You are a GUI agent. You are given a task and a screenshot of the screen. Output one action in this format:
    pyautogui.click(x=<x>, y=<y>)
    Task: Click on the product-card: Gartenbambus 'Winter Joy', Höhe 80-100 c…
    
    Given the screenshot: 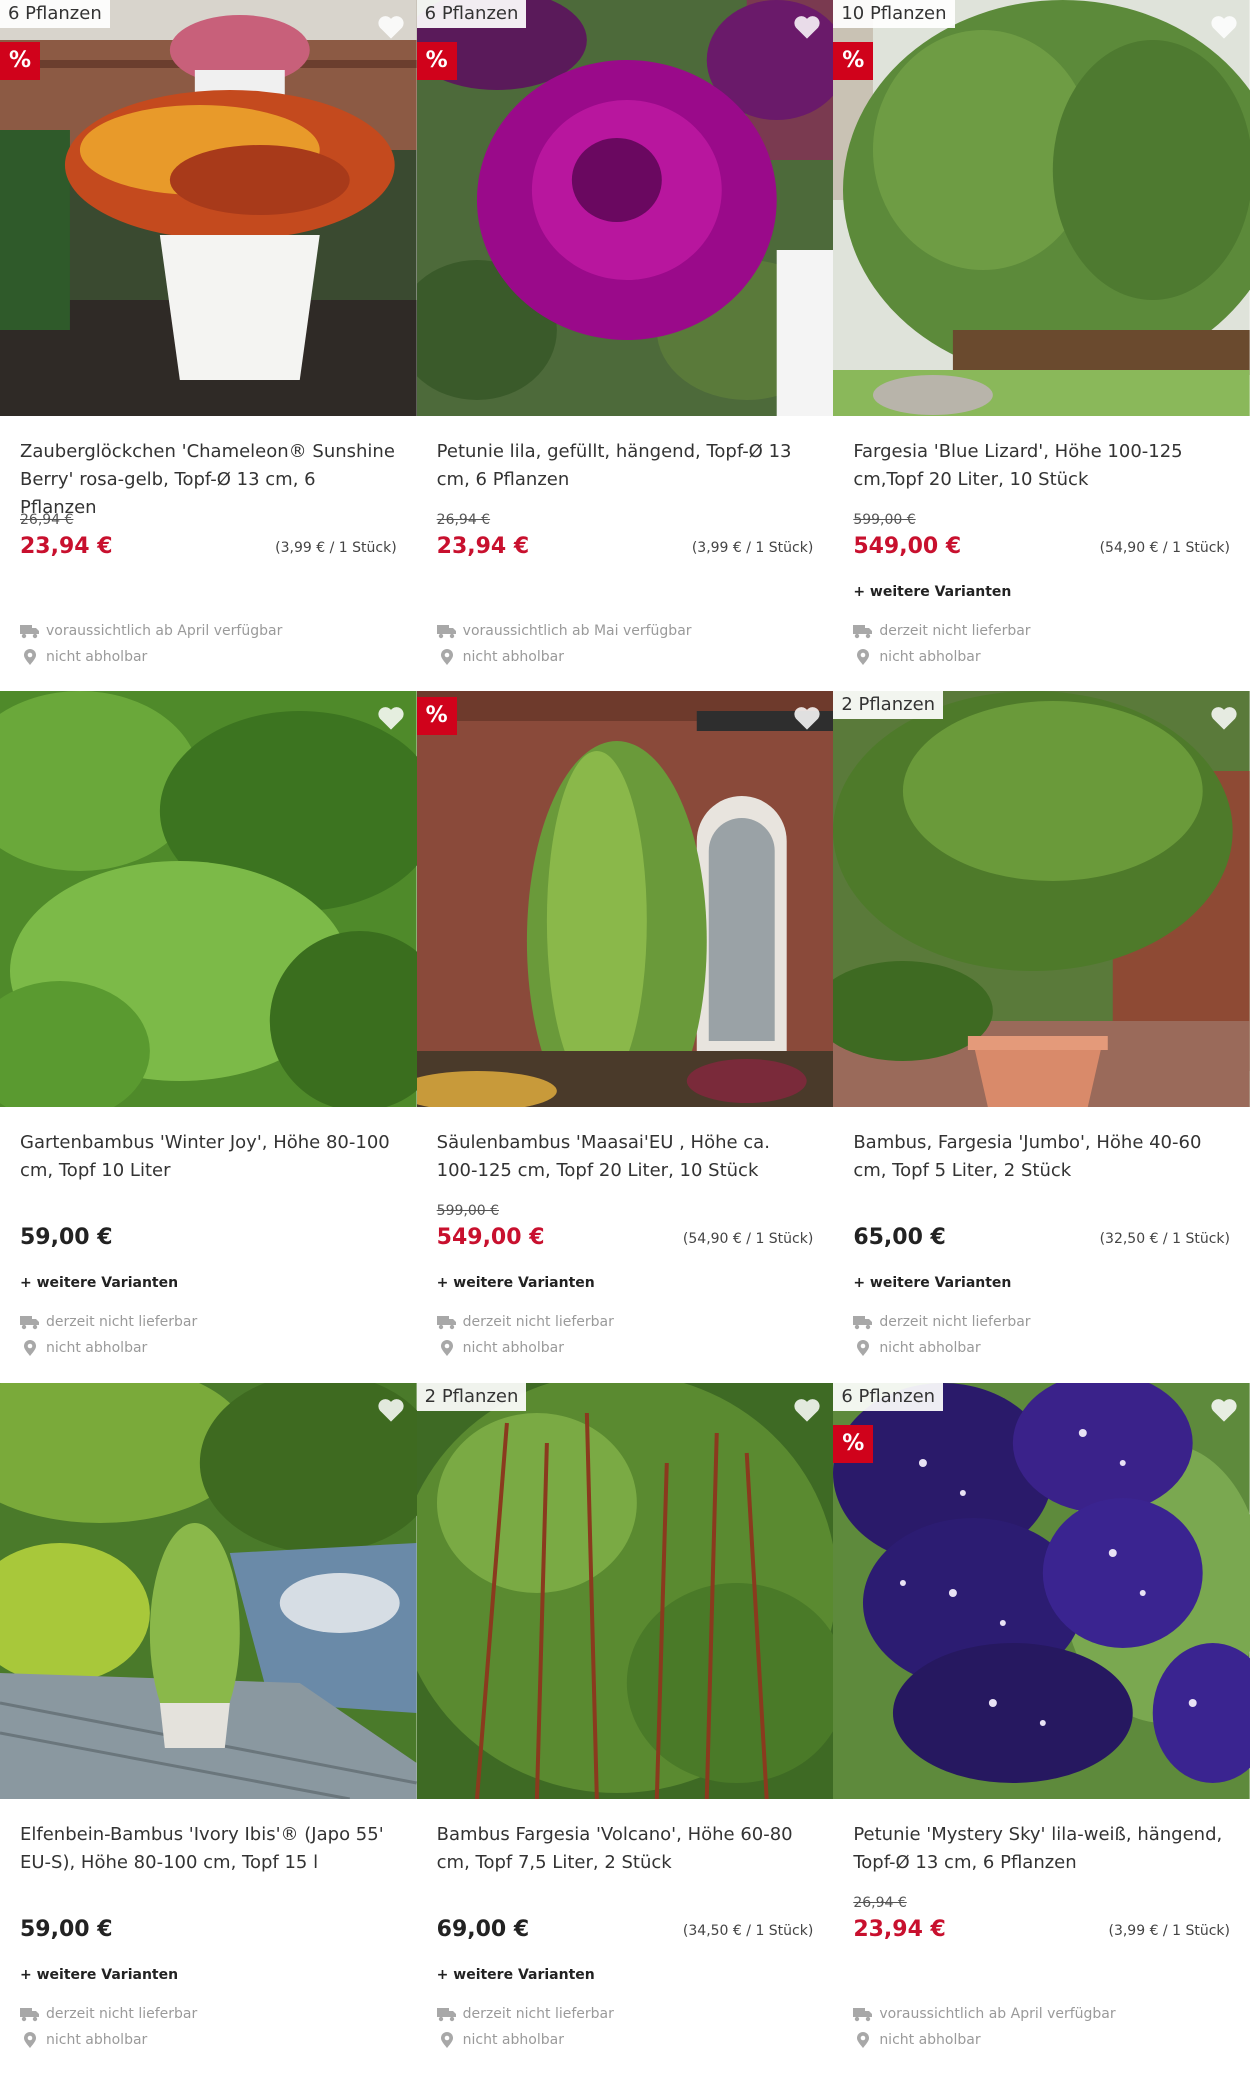 What is the action you would take?
    pyautogui.click(x=208, y=1037)
    